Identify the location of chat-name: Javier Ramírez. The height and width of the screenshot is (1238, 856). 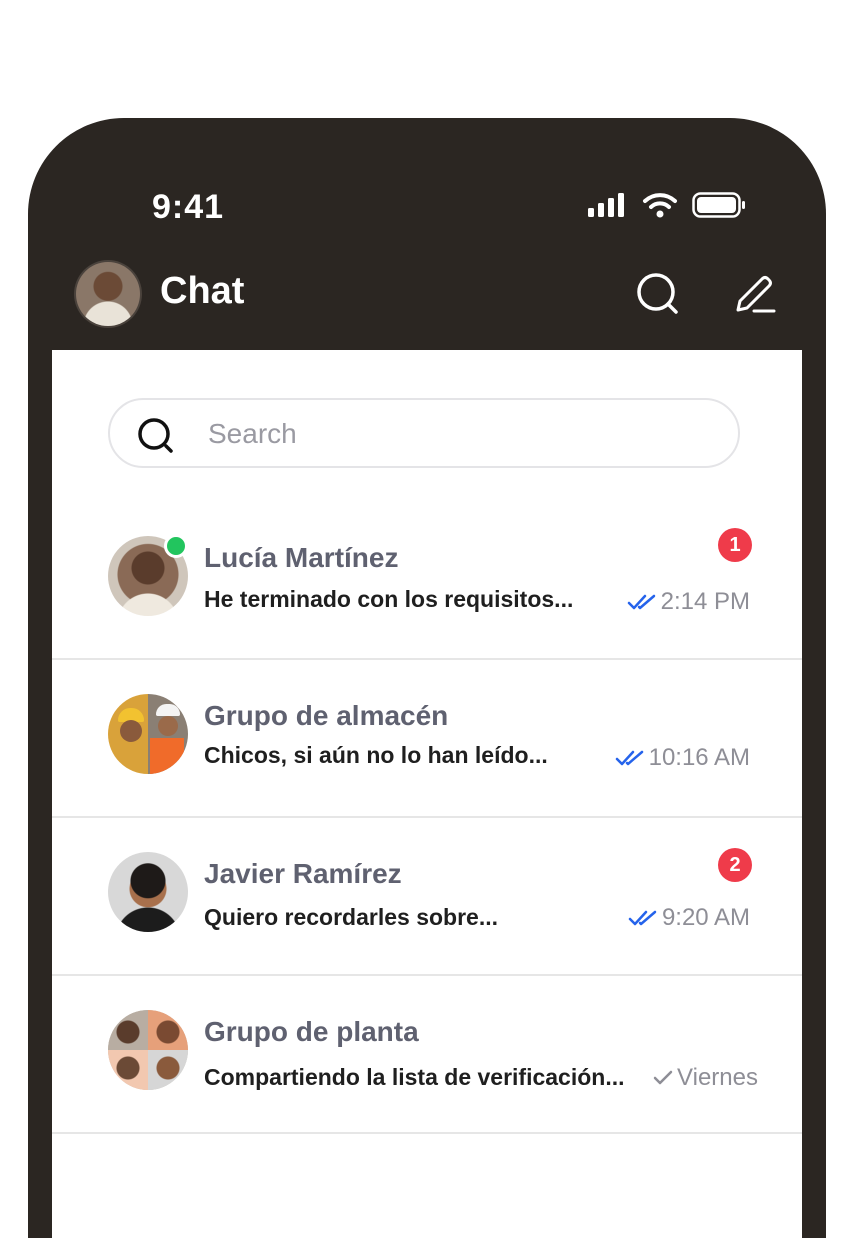
(303, 873).